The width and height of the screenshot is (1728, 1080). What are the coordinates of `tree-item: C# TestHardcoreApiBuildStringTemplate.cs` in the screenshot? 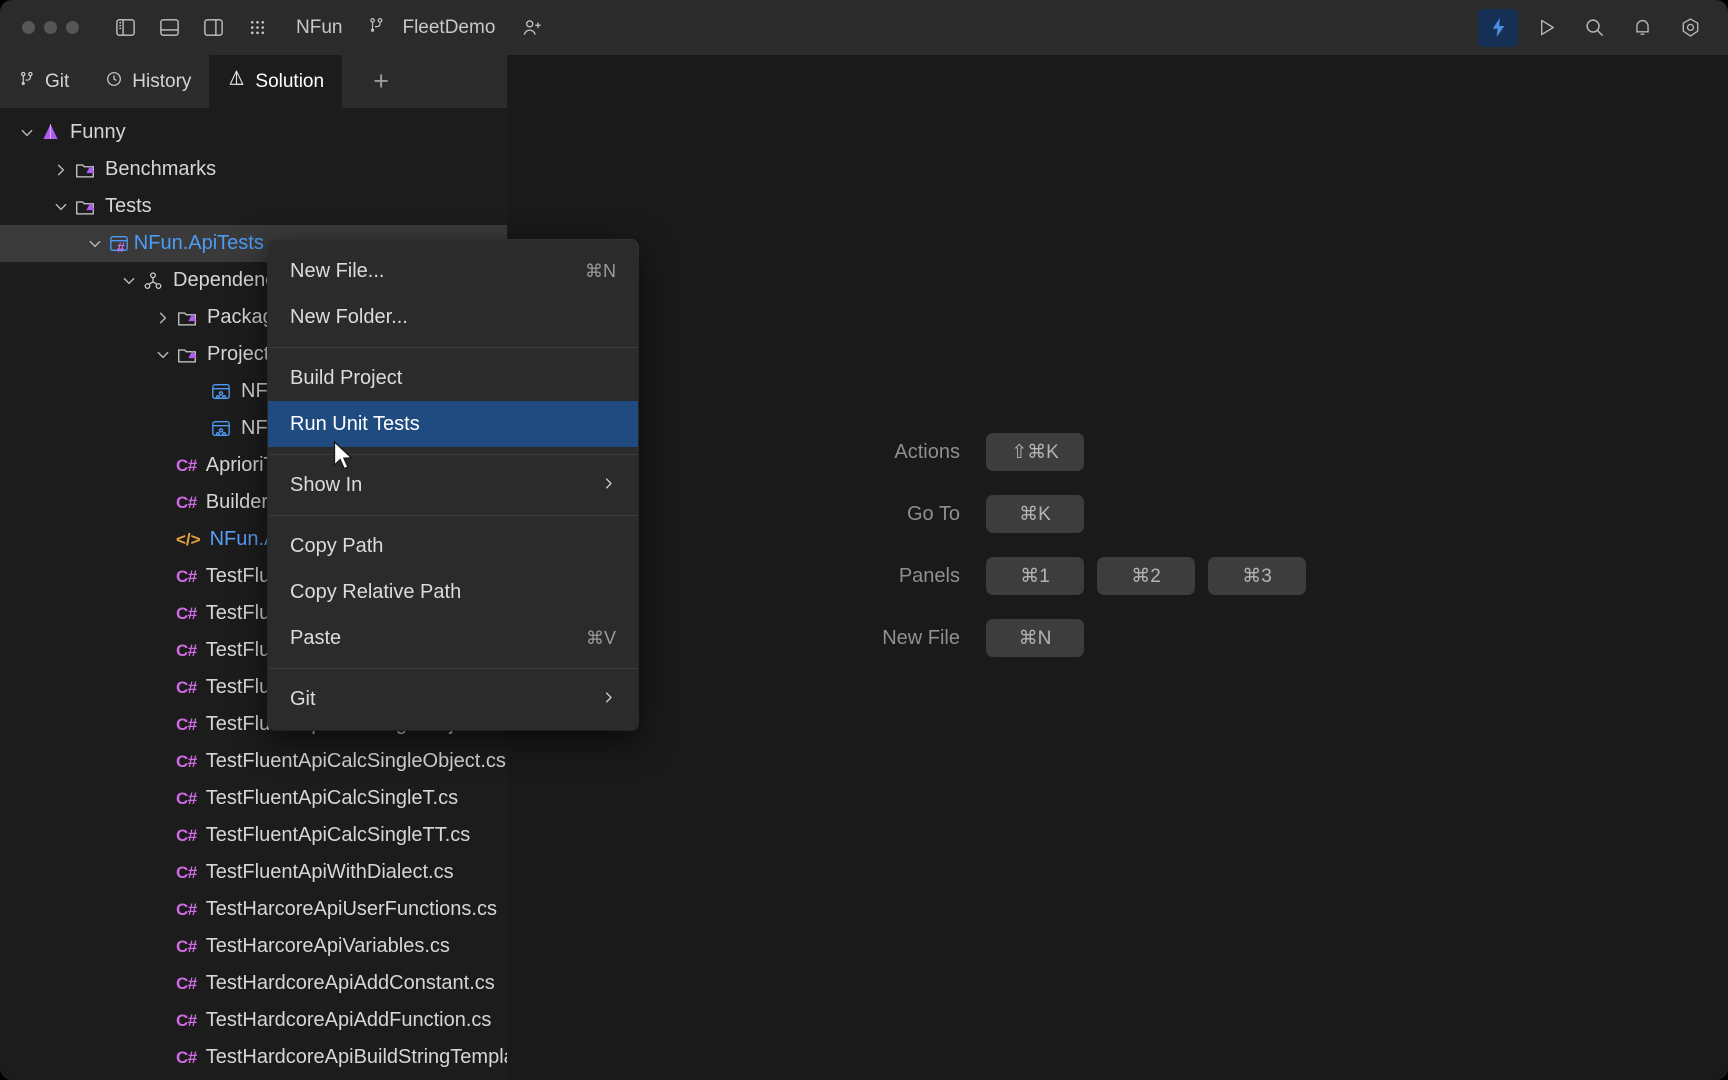 It's located at (253, 1057).